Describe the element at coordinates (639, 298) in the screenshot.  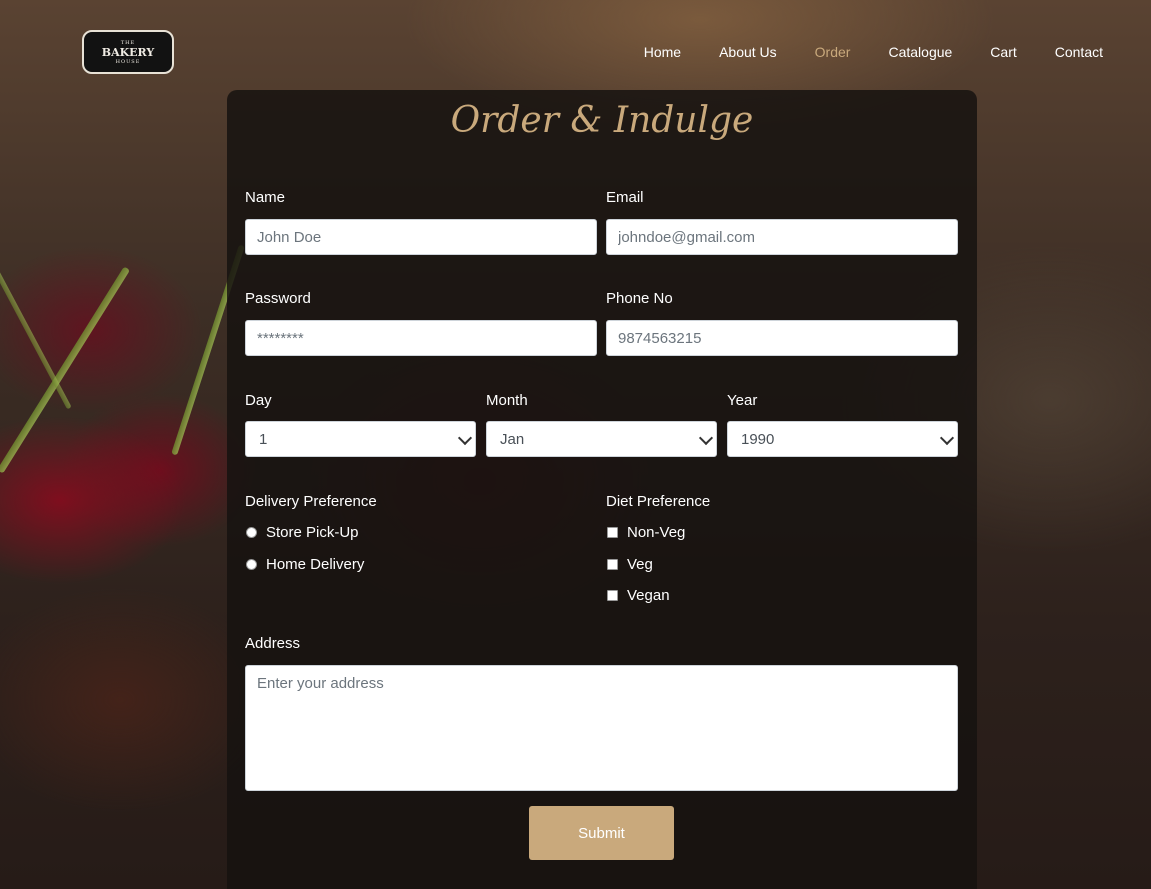
I see `phone-label: Phone No` at that location.